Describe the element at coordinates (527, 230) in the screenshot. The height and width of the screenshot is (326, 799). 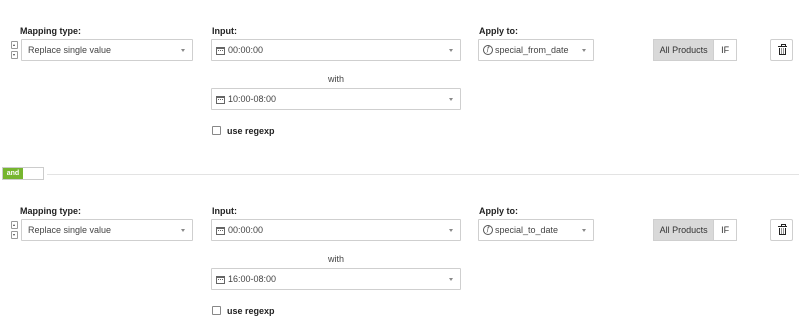
I see `apply-to-value: special_to_date` at that location.